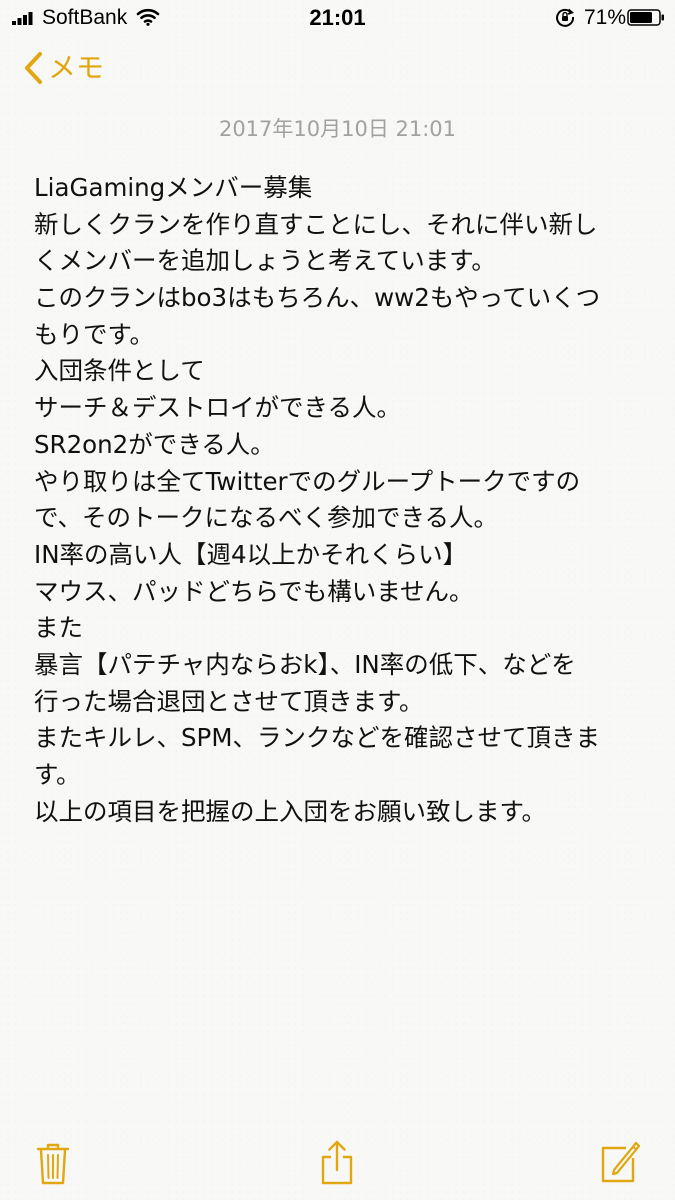 The width and height of the screenshot is (675, 1200). What do you see at coordinates (173, 187) in the screenshot?
I see `note-line: LiaGamingメンバー募集` at bounding box center [173, 187].